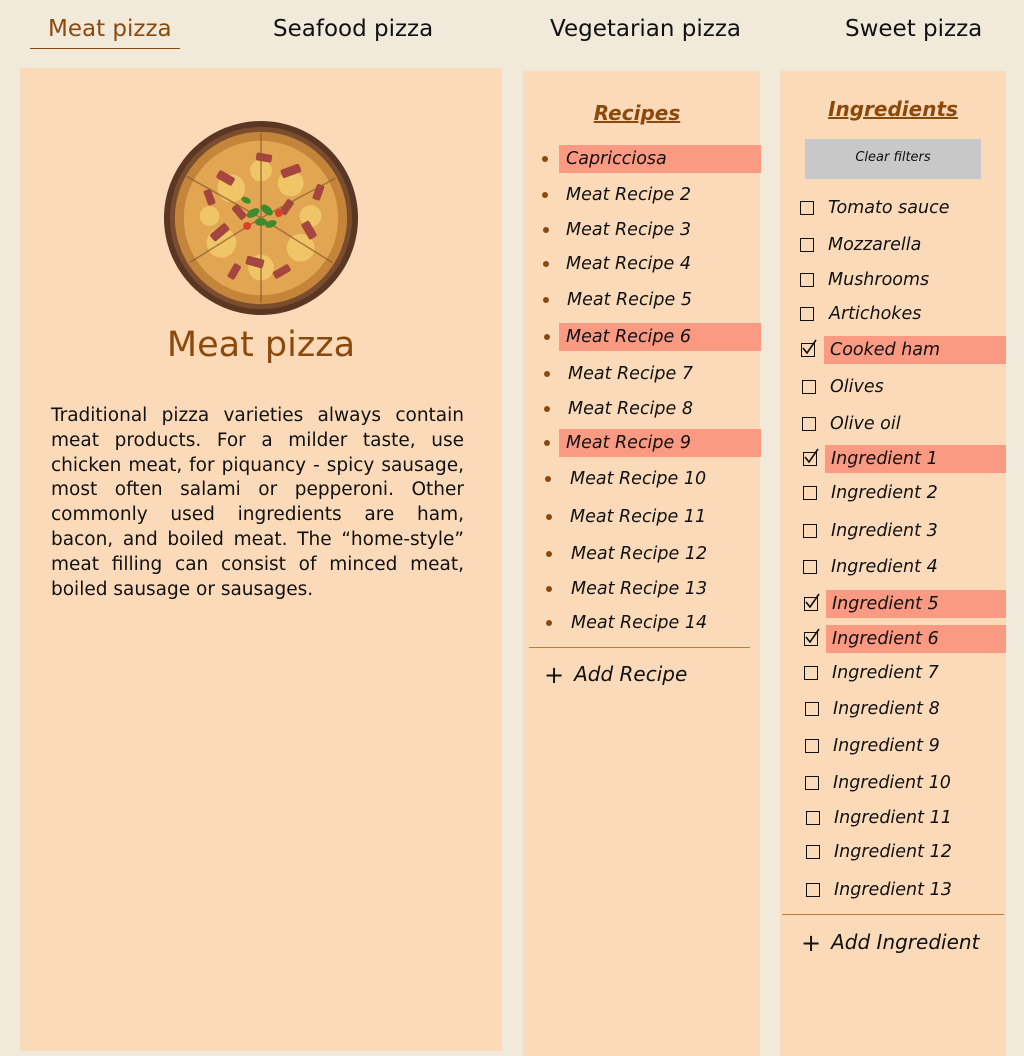 The width and height of the screenshot is (1024, 1056). I want to click on ingredient-item: Cooked ham, so click(893, 350).